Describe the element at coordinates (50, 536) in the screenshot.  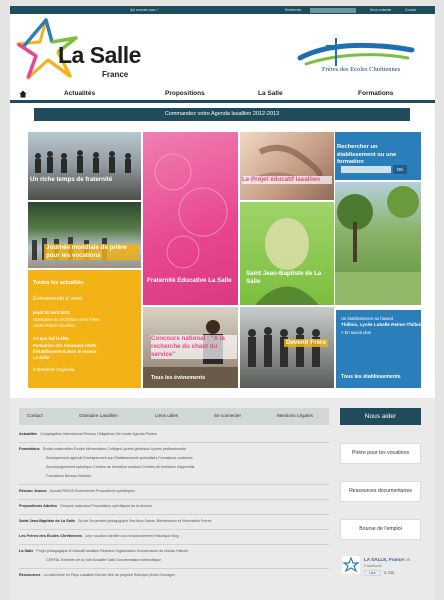
I see `sitemap-heading: Les Frères des Écoles Chrétiennes` at that location.